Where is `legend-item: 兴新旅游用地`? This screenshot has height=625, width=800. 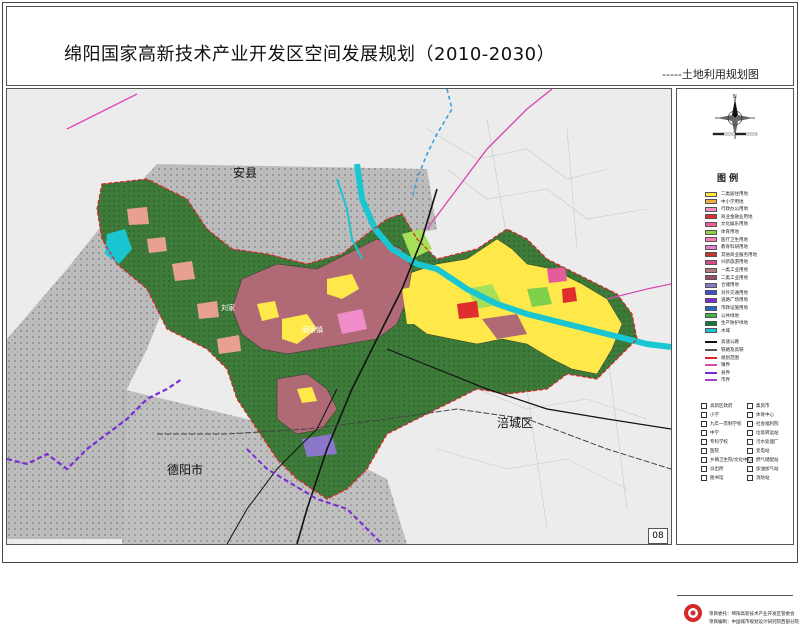 legend-item: 兴新旅游用地 is located at coordinates (726, 262).